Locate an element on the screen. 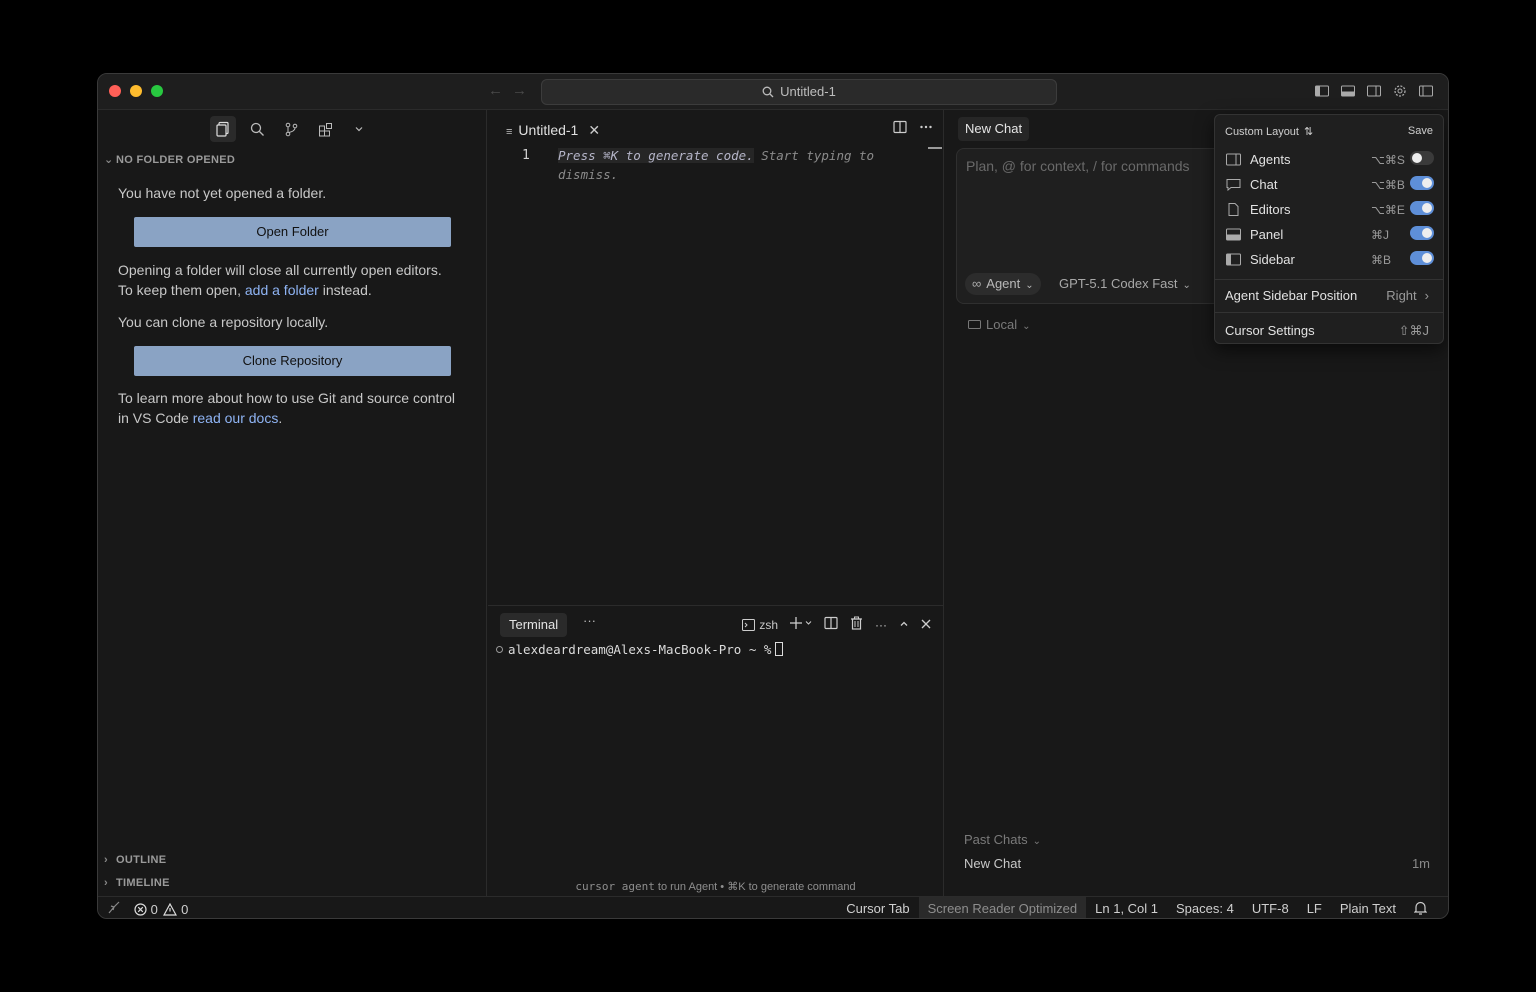 The height and width of the screenshot is (992, 1536). encoding-status: UTF-8 is located at coordinates (1270, 907).